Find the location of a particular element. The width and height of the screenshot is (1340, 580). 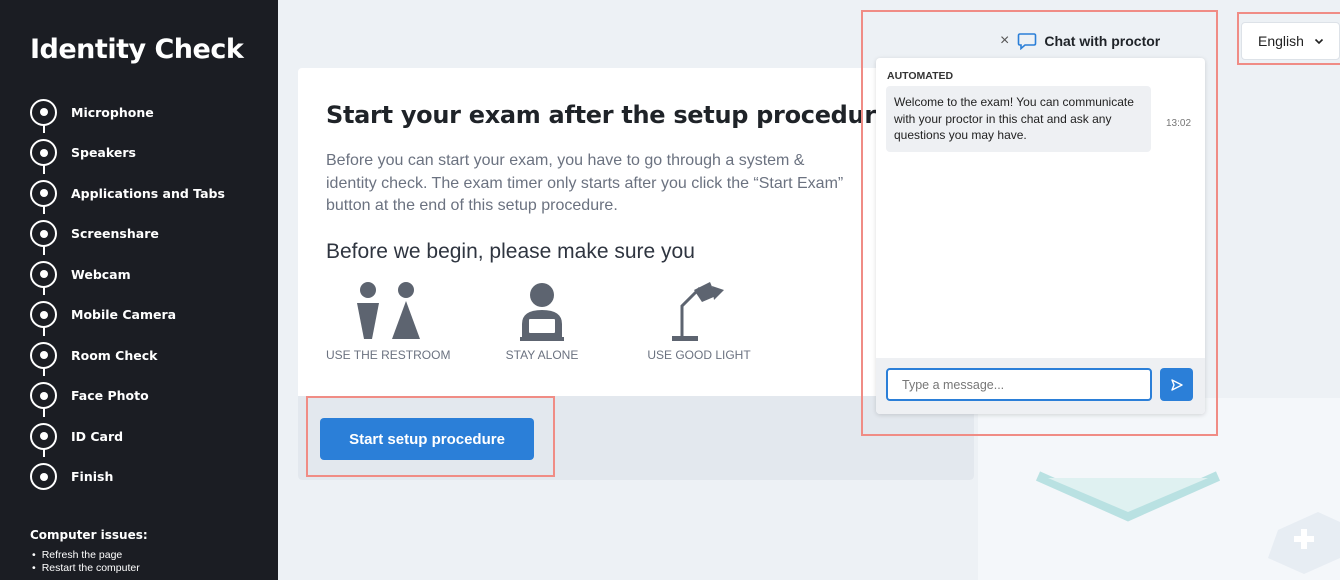

requirements-heading: Before we begin, please make sure you is located at coordinates (510, 251).